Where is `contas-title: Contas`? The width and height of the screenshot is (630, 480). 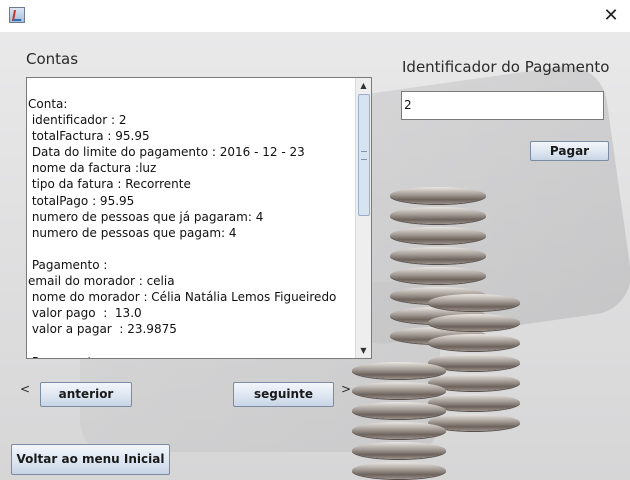 contas-title: Contas is located at coordinates (52, 59).